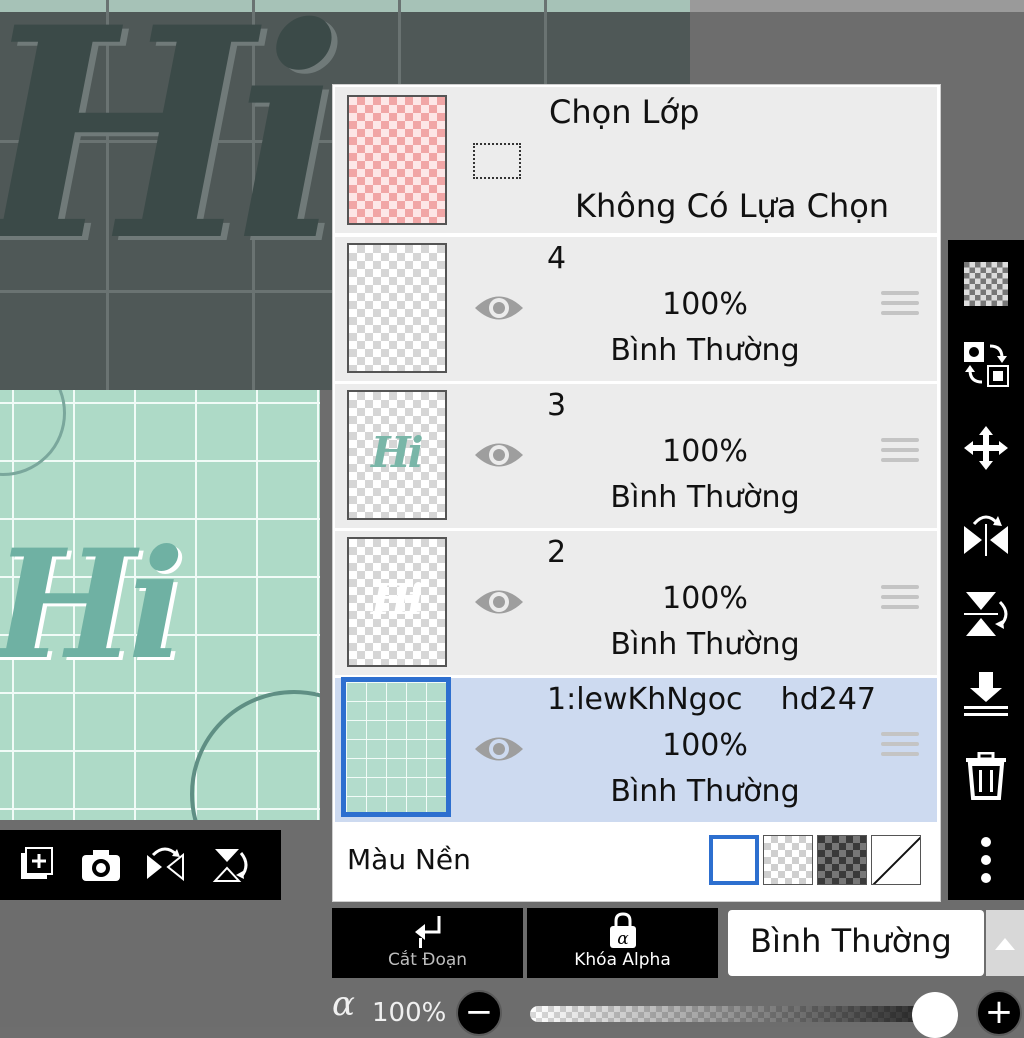 This screenshot has height=1038, width=1024. I want to click on layer-name: 4, so click(557, 258).